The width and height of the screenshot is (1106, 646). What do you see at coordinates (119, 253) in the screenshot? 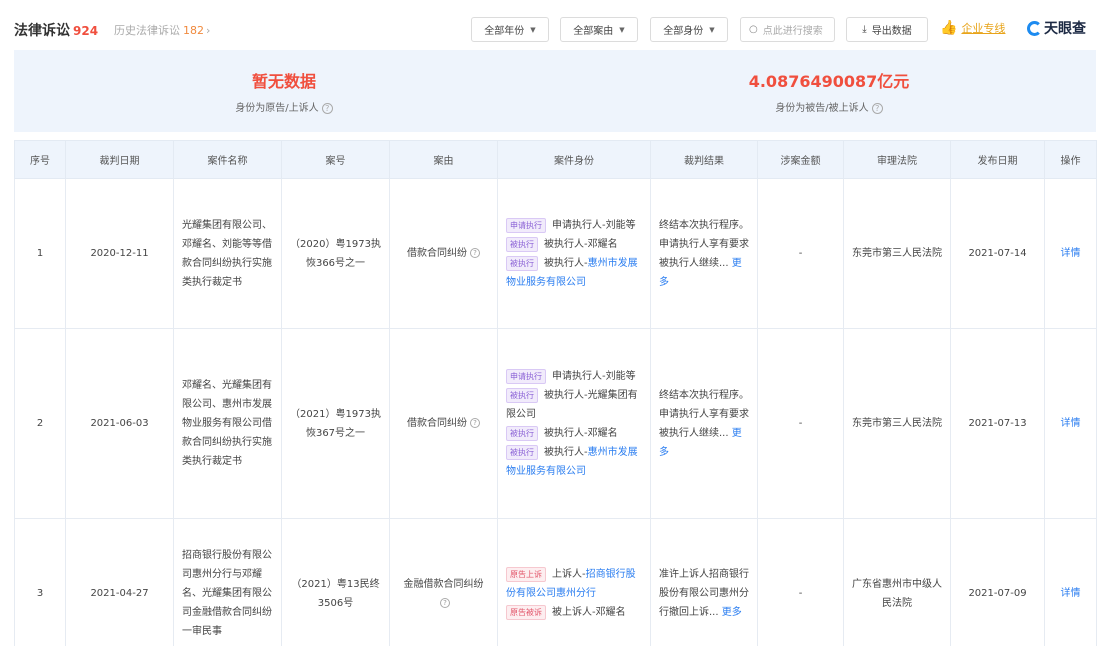
I see `row-date: 2020-12-11` at bounding box center [119, 253].